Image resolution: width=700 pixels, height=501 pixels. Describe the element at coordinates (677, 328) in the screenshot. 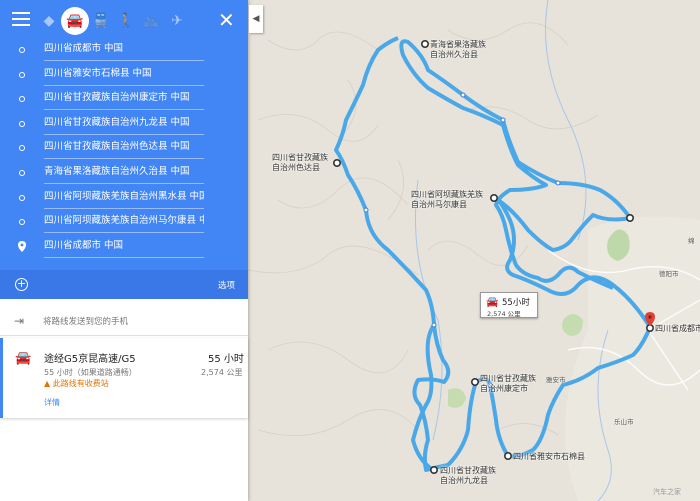

I see `map-label-chengdu: 四川省成都市` at that location.